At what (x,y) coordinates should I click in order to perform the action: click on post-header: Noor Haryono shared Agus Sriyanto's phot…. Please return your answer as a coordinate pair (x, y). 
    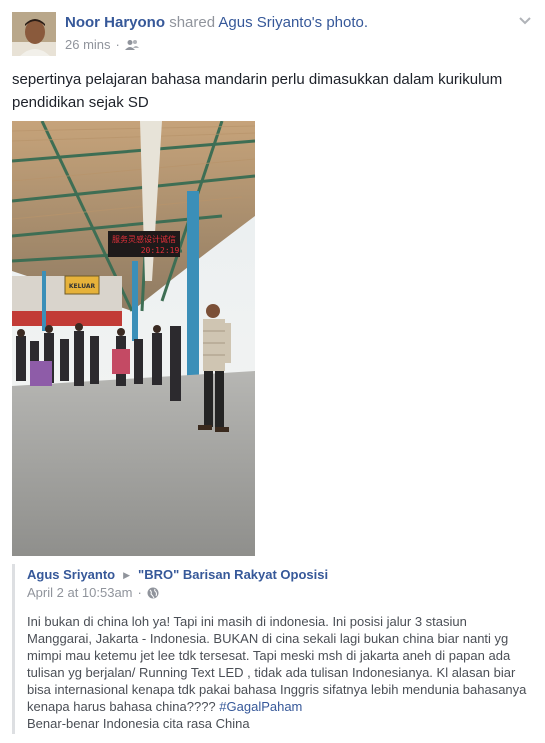
    Looking at the image, I should click on (216, 22).